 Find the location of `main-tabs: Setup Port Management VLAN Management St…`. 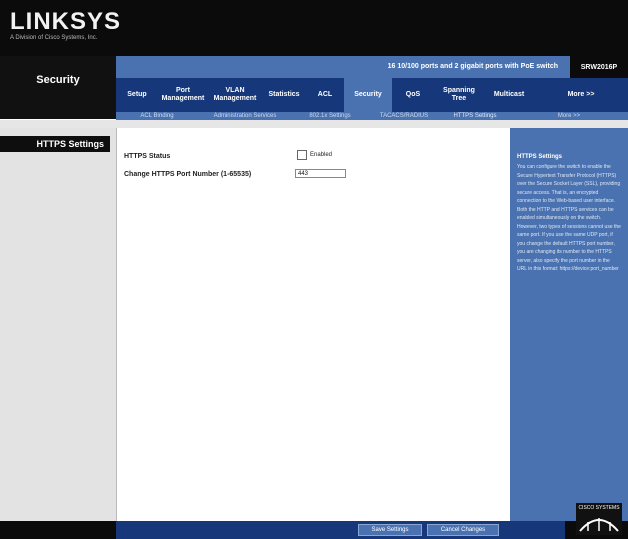

main-tabs: Setup Port Management VLAN Management St… is located at coordinates (372, 95).